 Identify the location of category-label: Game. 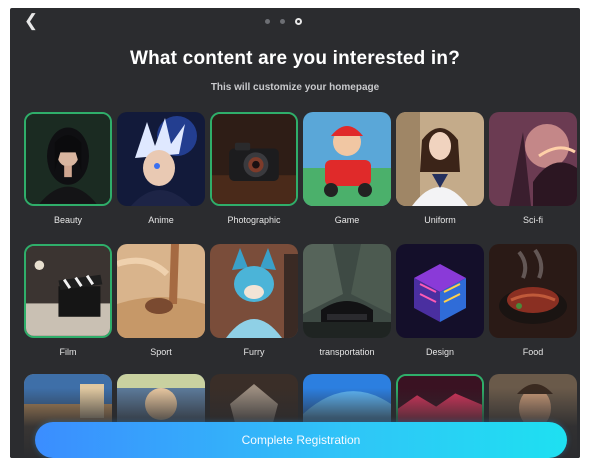
(347, 220).